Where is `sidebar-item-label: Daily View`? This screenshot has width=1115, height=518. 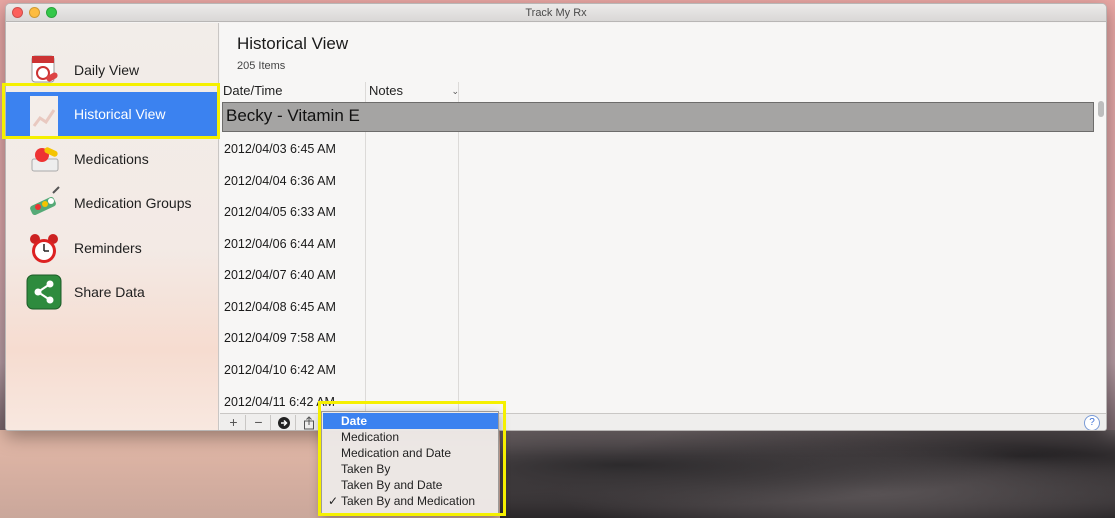 sidebar-item-label: Daily View is located at coordinates (107, 70).